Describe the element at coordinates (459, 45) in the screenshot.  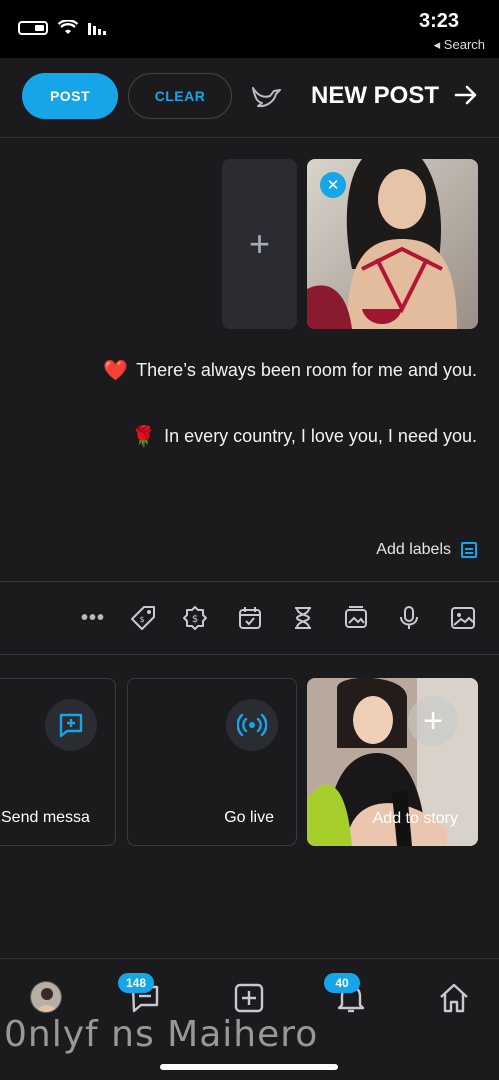
I see `back-to-search-link: ◂ Search` at that location.